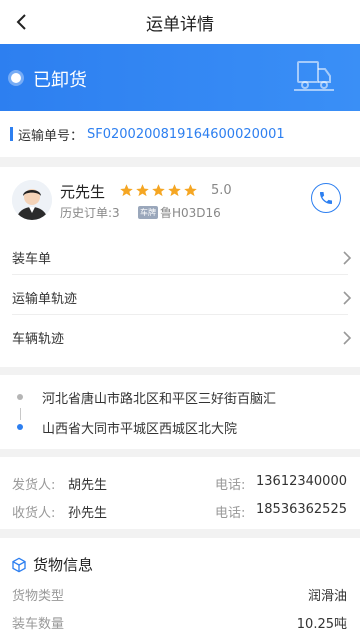 This screenshot has width=360, height=640. Describe the element at coordinates (230, 485) in the screenshot. I see `shipper-phone-label: 电话:` at that location.